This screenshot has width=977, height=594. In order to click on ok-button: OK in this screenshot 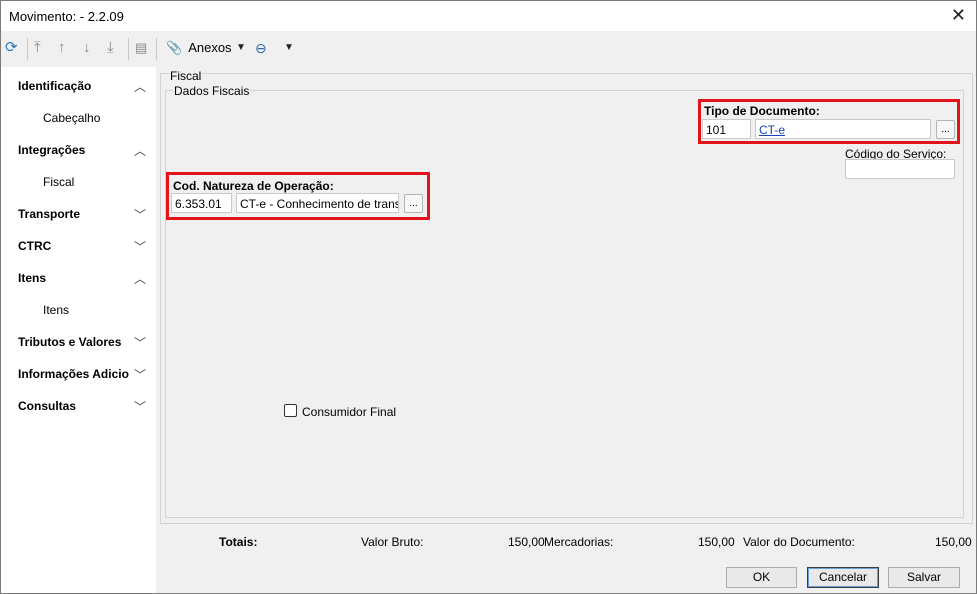, I will do `click(761, 577)`.